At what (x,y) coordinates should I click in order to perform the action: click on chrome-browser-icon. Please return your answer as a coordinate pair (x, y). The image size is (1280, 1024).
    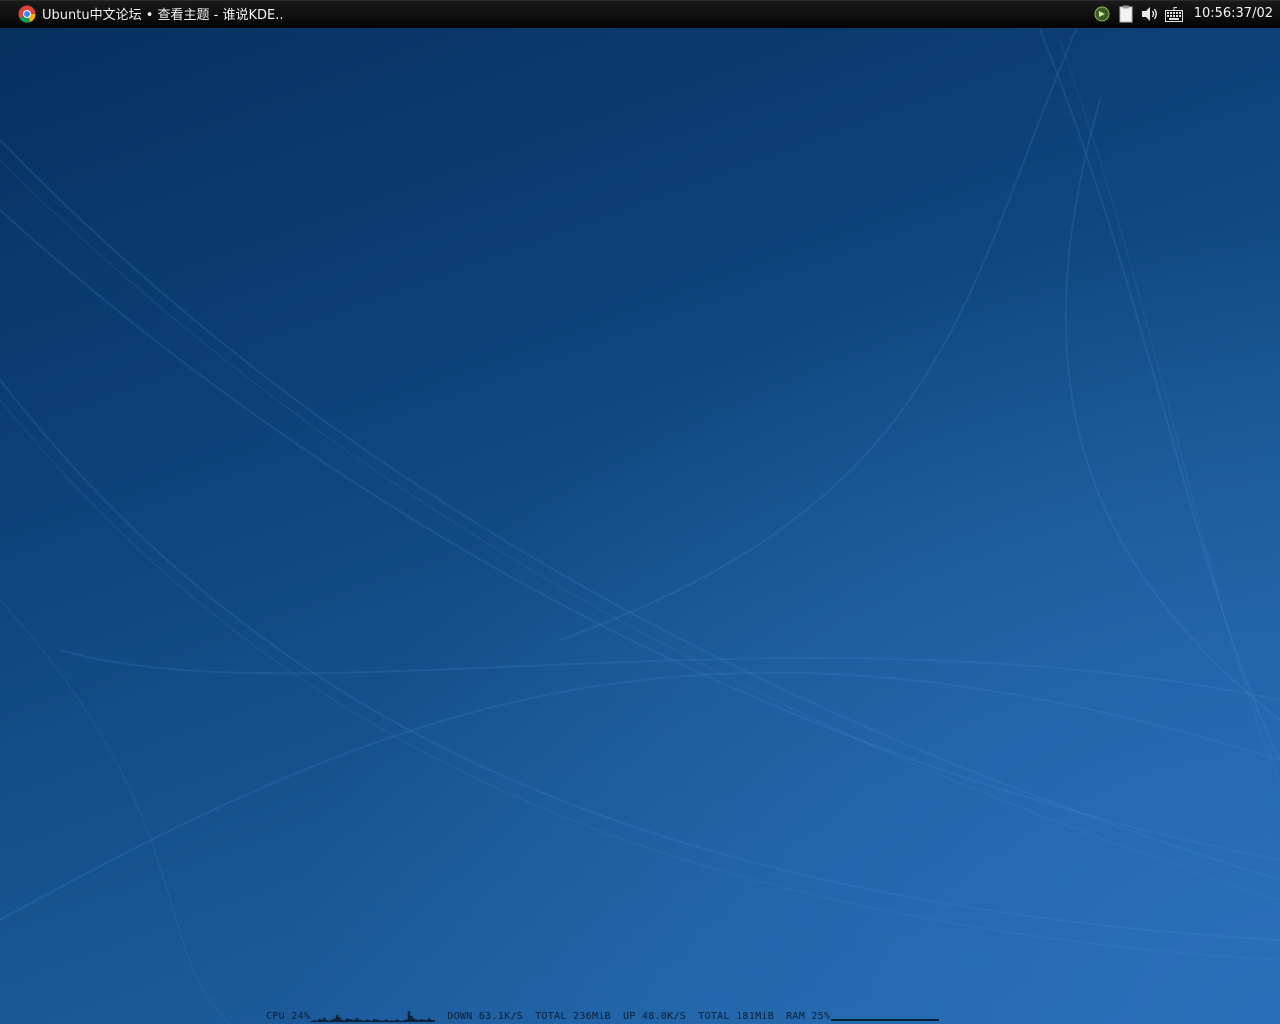
    Looking at the image, I should click on (27, 14).